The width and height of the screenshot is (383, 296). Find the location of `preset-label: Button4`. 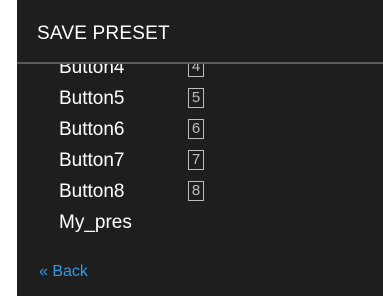

preset-label: Button4 is located at coordinates (92, 71).